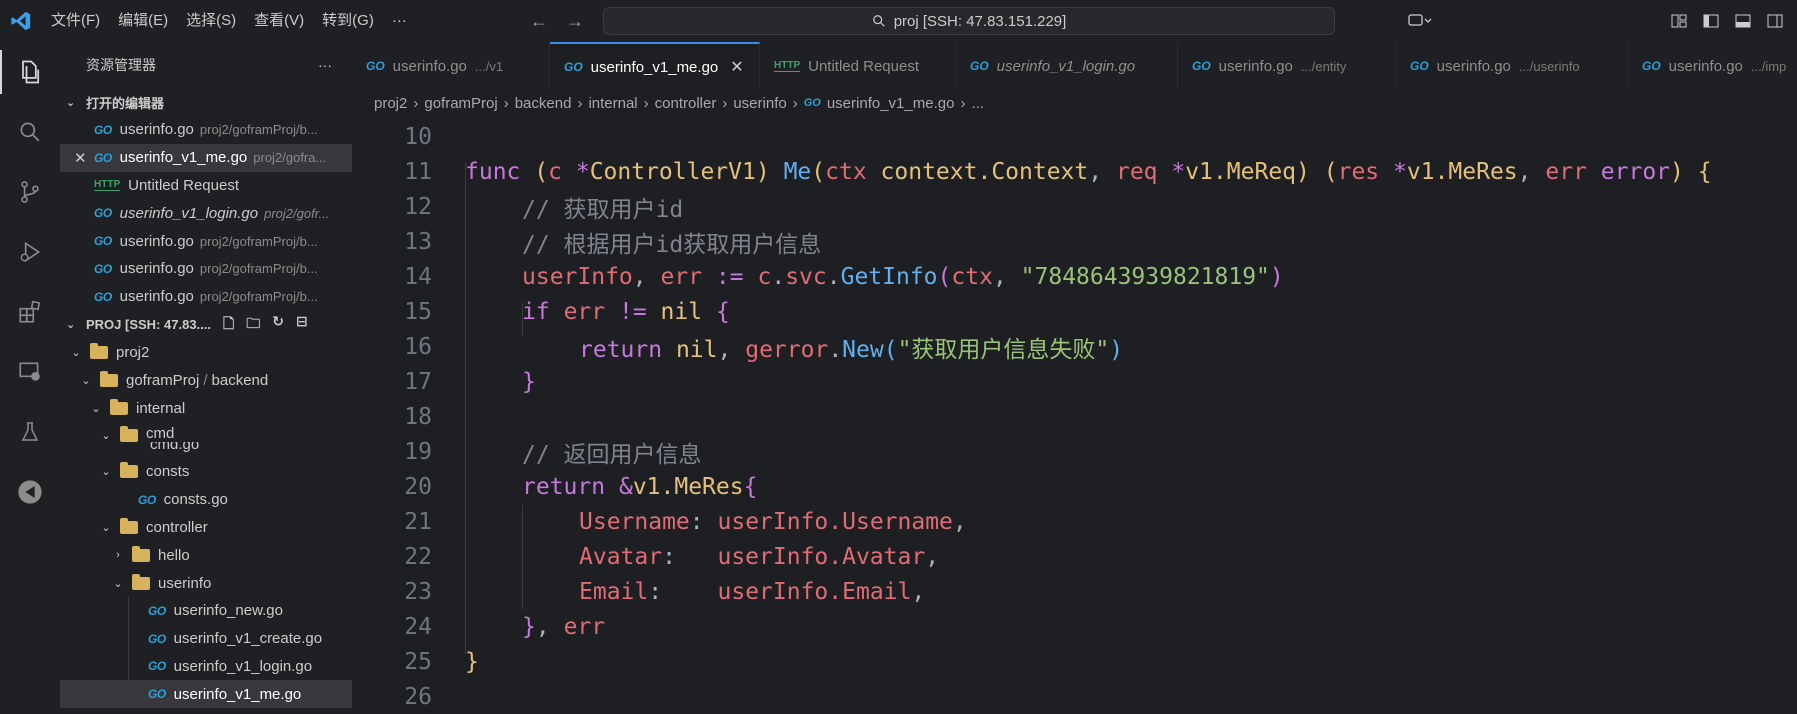 This screenshot has height=714, width=1797. What do you see at coordinates (206, 500) in the screenshot?
I see `tree-file-consts-go: GO consts.go` at bounding box center [206, 500].